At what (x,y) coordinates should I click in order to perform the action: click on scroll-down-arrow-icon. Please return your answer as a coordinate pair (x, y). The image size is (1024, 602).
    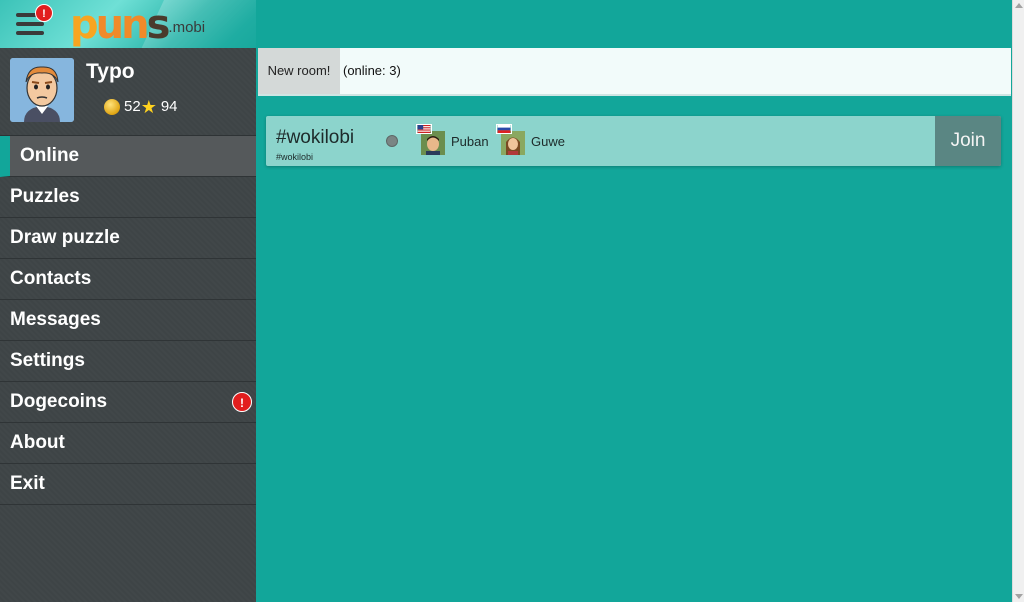
    Looking at the image, I should click on (1019, 596).